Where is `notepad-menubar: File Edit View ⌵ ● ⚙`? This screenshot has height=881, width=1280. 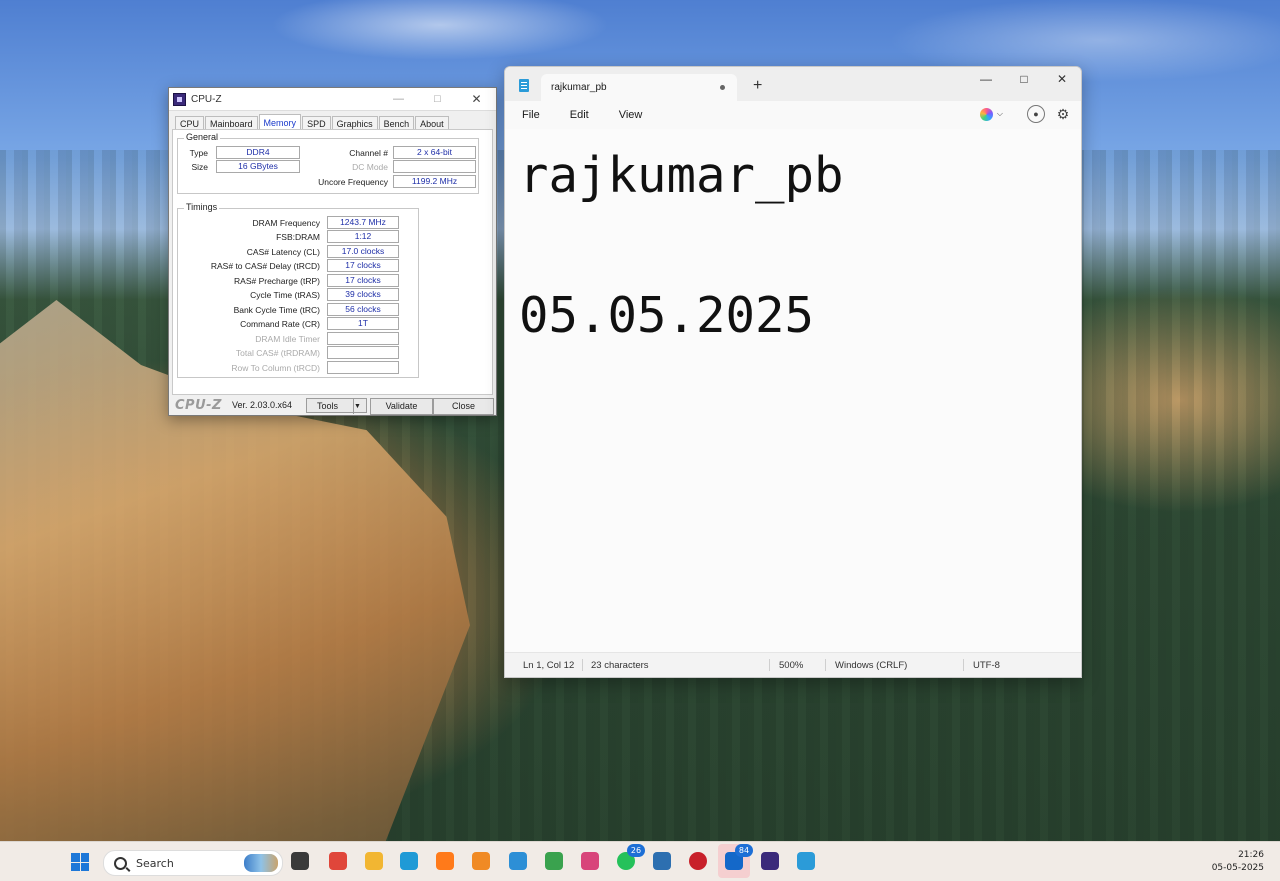 notepad-menubar: File Edit View ⌵ ● ⚙ is located at coordinates (793, 115).